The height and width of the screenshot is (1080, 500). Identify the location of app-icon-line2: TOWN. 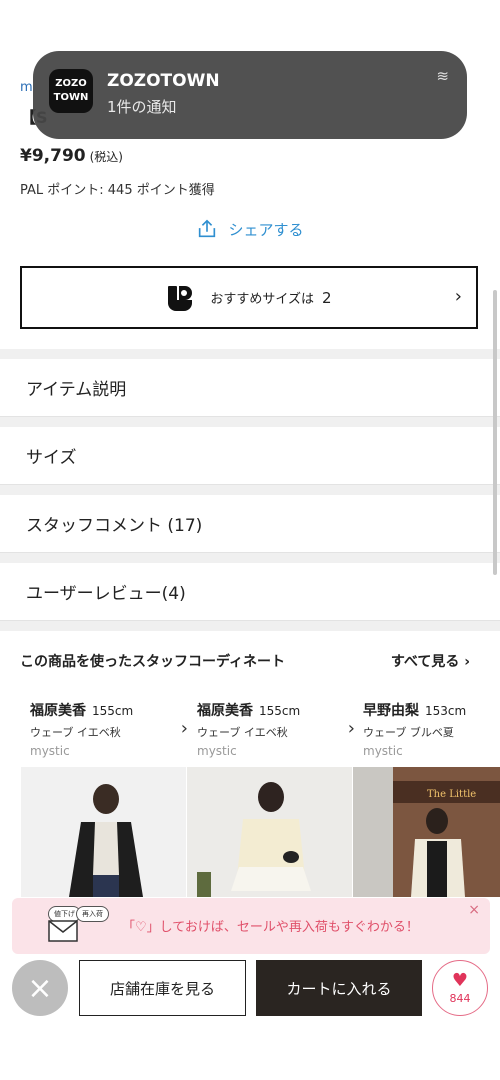
(71, 97).